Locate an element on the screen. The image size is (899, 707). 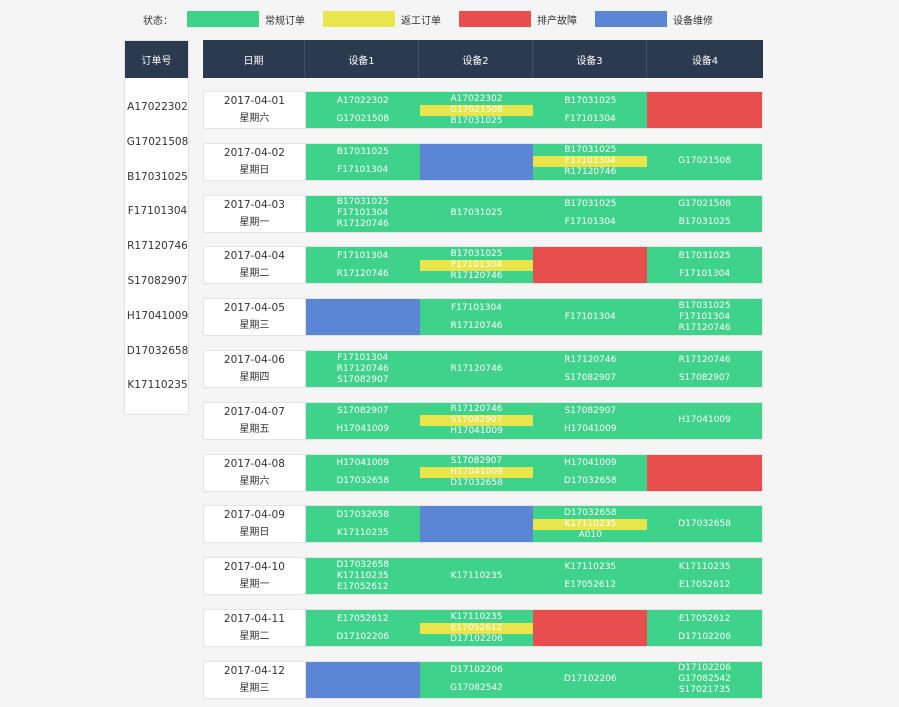
date-text: 2017-04-05 is located at coordinates (254, 308).